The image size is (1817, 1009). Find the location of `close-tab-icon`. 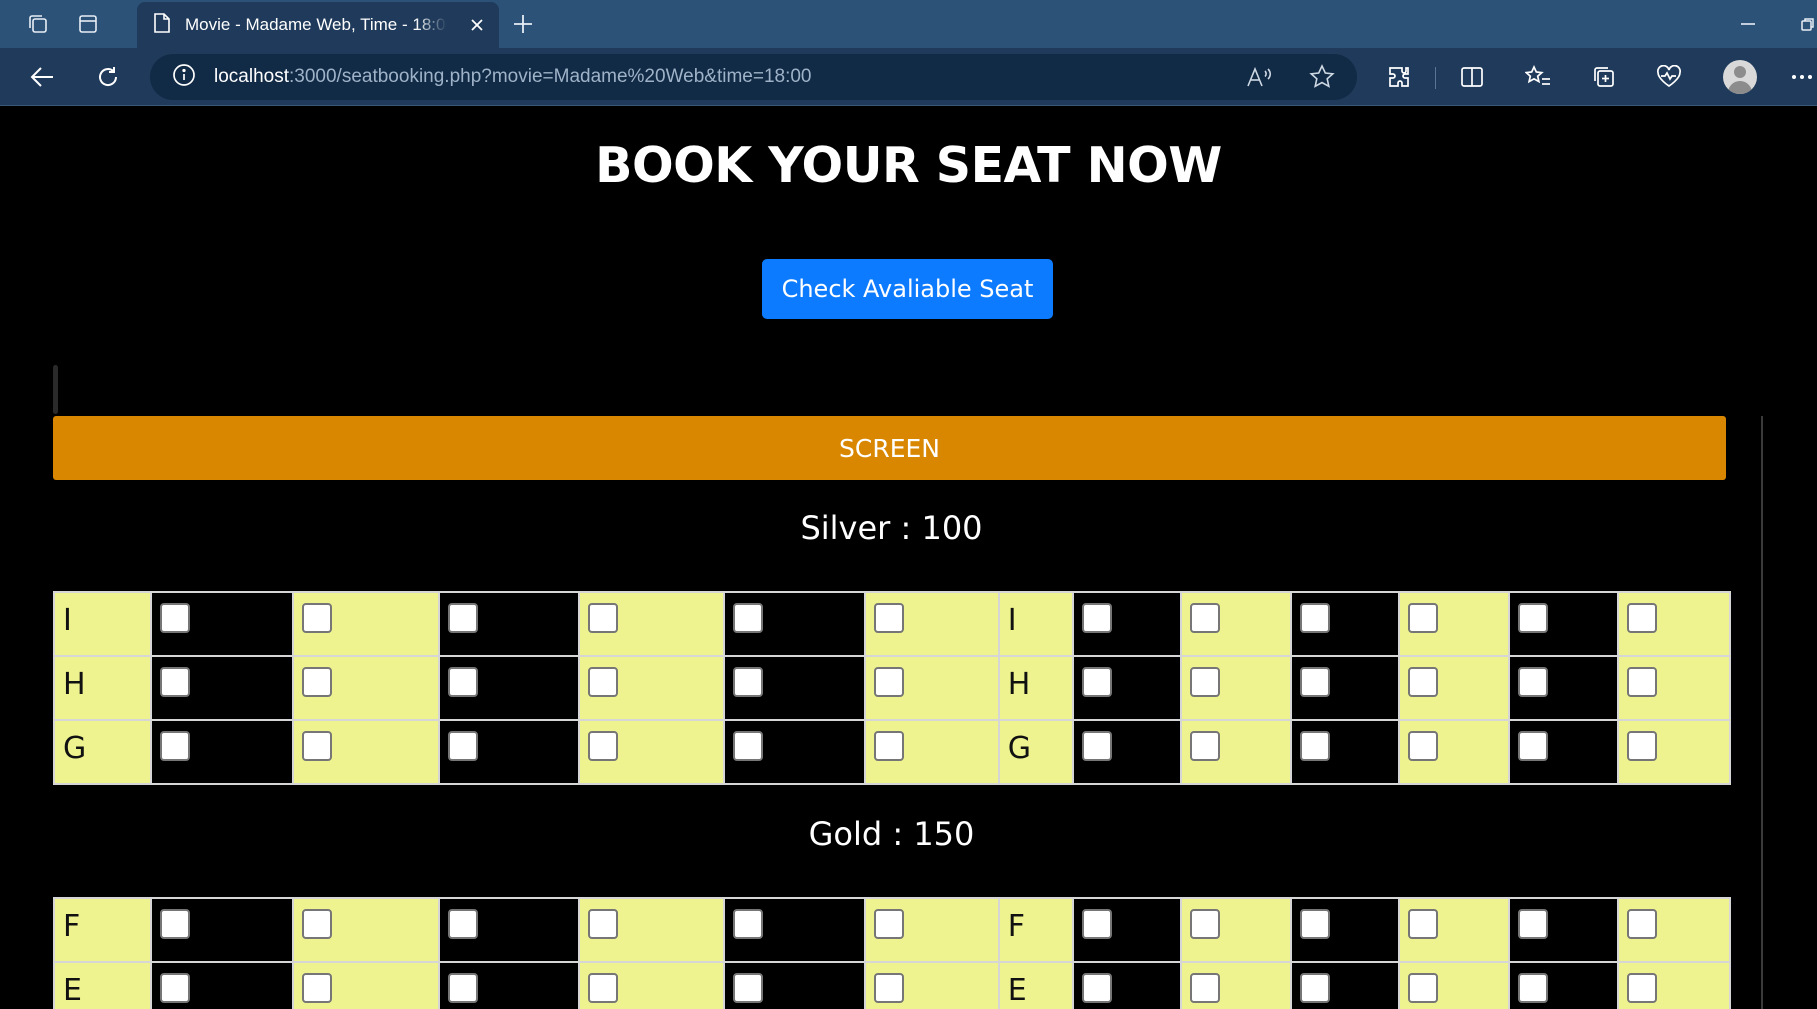

close-tab-icon is located at coordinates (477, 25).